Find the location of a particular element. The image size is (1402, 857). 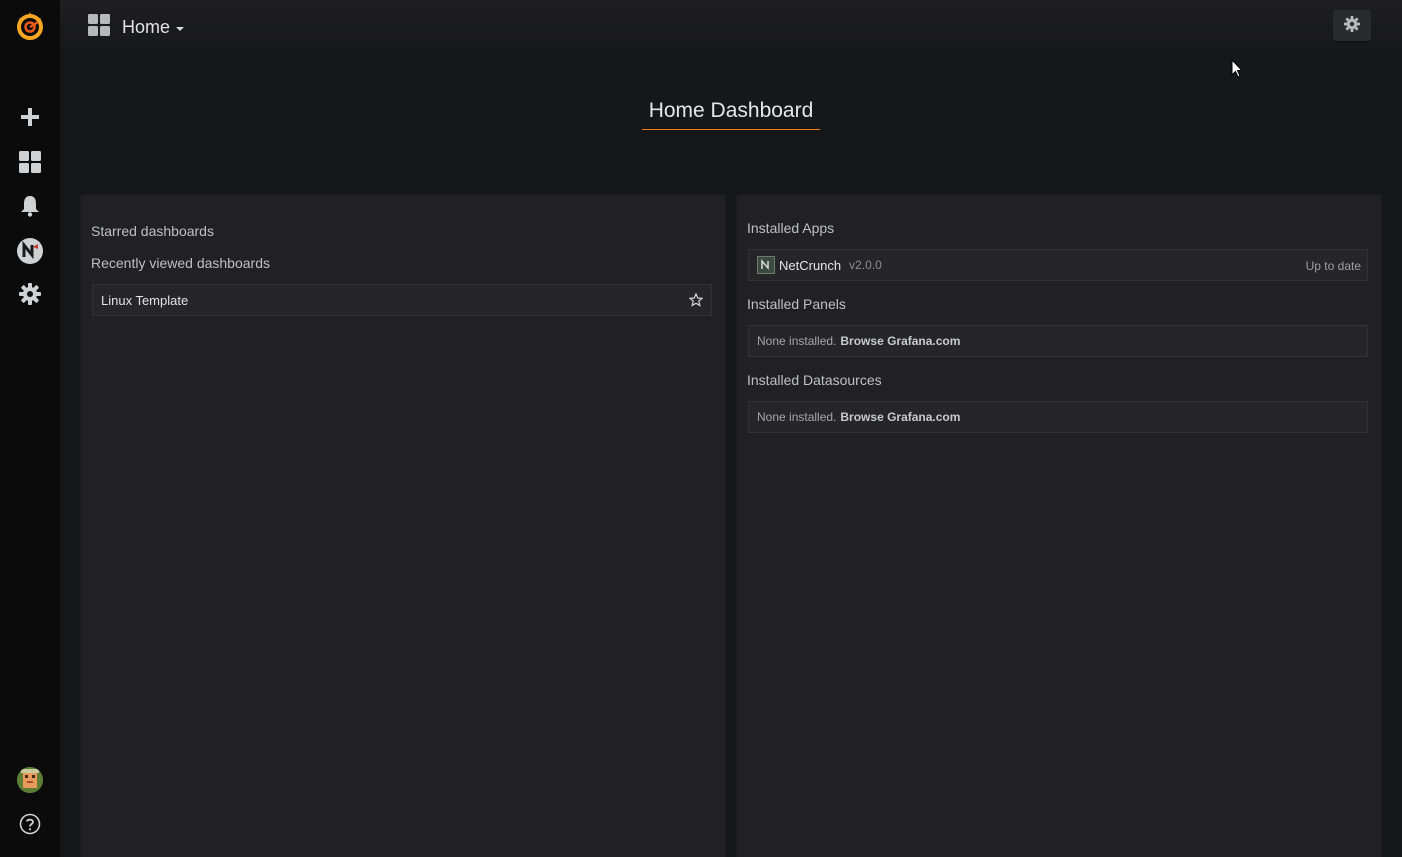

user-avatar is located at coordinates (30, 780).